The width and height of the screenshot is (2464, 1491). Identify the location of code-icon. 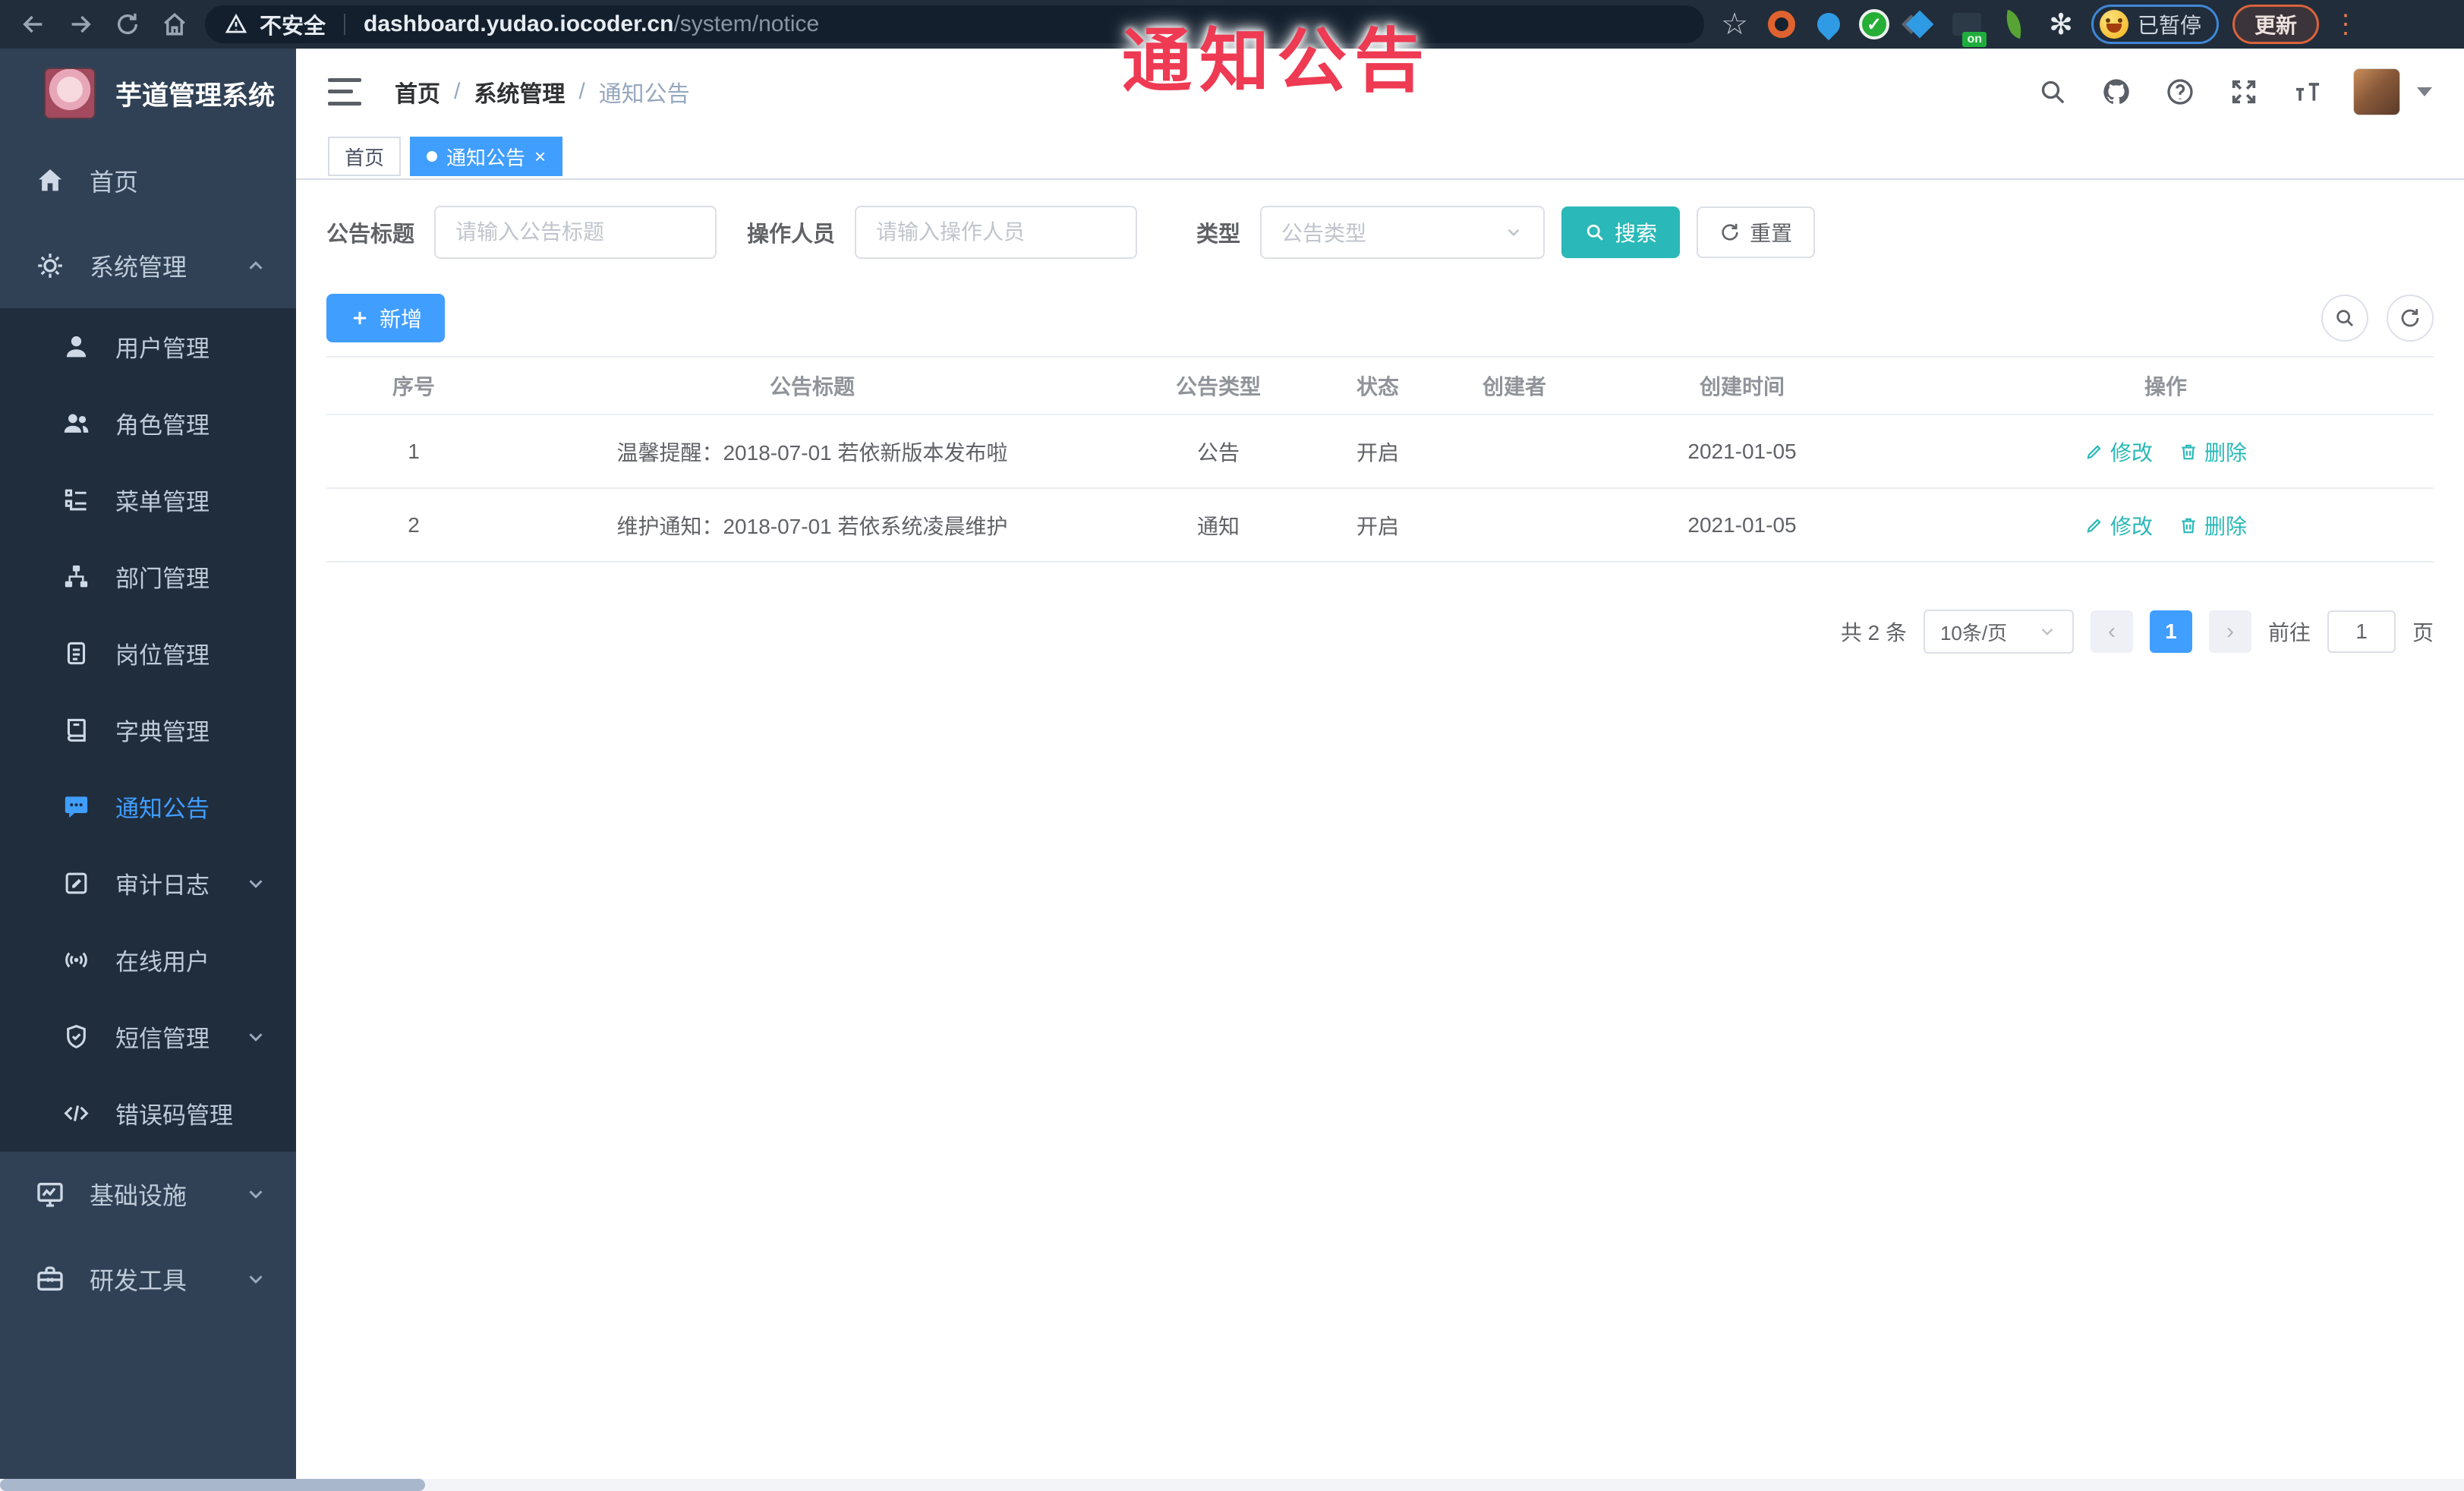
(76, 1113).